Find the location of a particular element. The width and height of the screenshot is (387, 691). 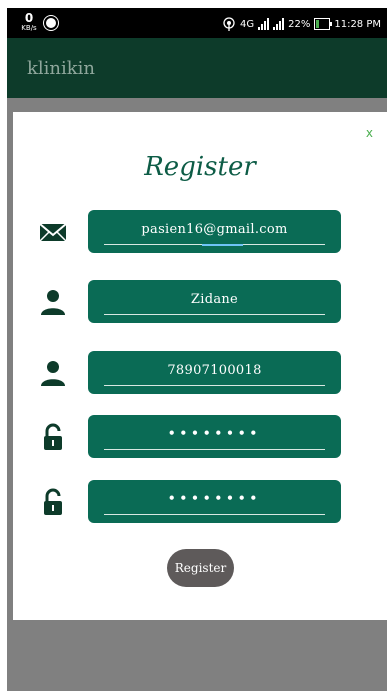

record-dot-icon is located at coordinates (51, 23).